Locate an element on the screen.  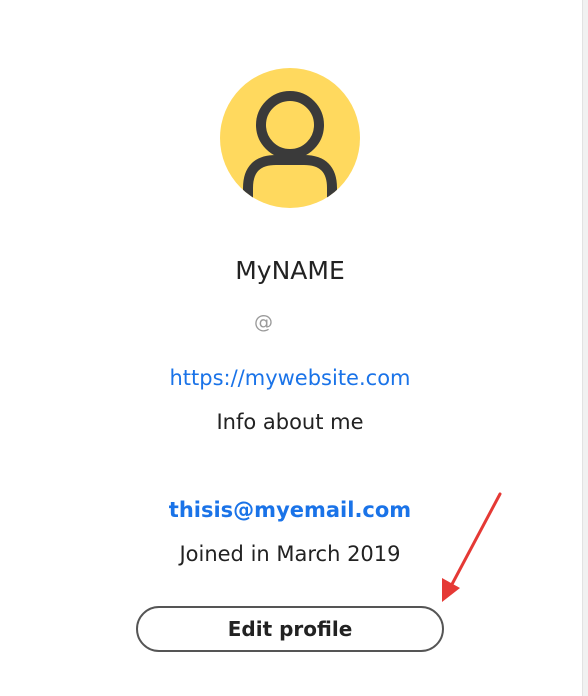
red-arrow-icon is located at coordinates (472, 547).